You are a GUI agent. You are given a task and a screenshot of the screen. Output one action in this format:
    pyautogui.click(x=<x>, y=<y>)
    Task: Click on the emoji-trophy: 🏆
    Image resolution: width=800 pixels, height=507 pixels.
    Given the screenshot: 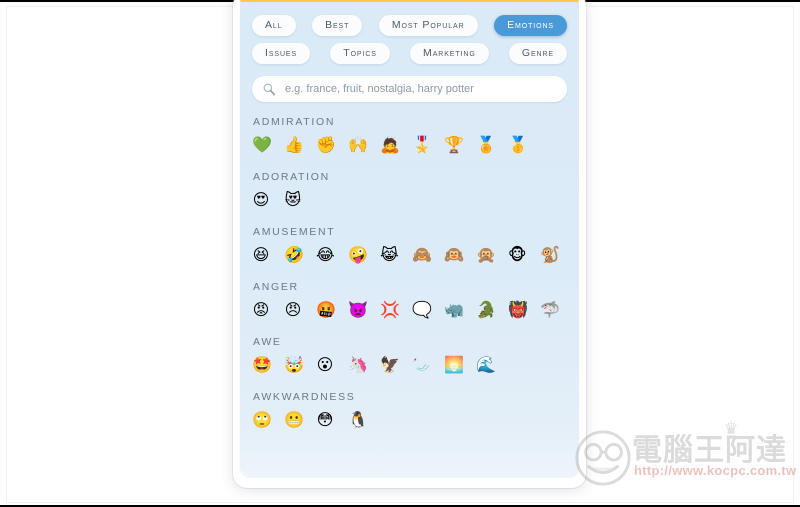 What is the action you would take?
    pyautogui.click(x=454, y=145)
    